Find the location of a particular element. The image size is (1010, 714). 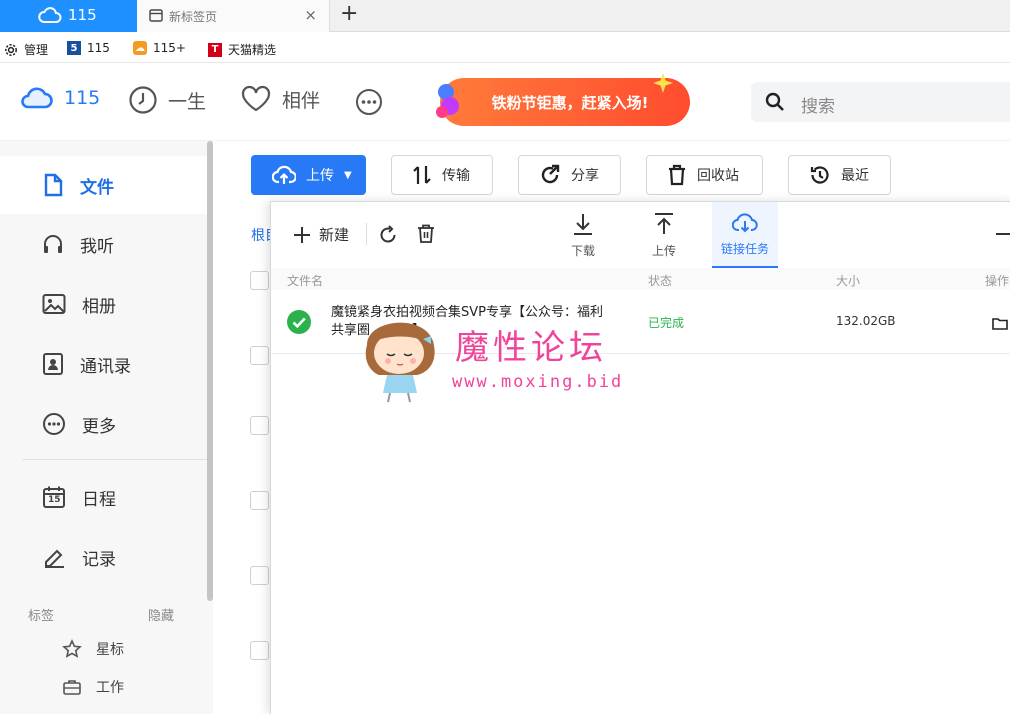

download-icon is located at coordinates (583, 224).